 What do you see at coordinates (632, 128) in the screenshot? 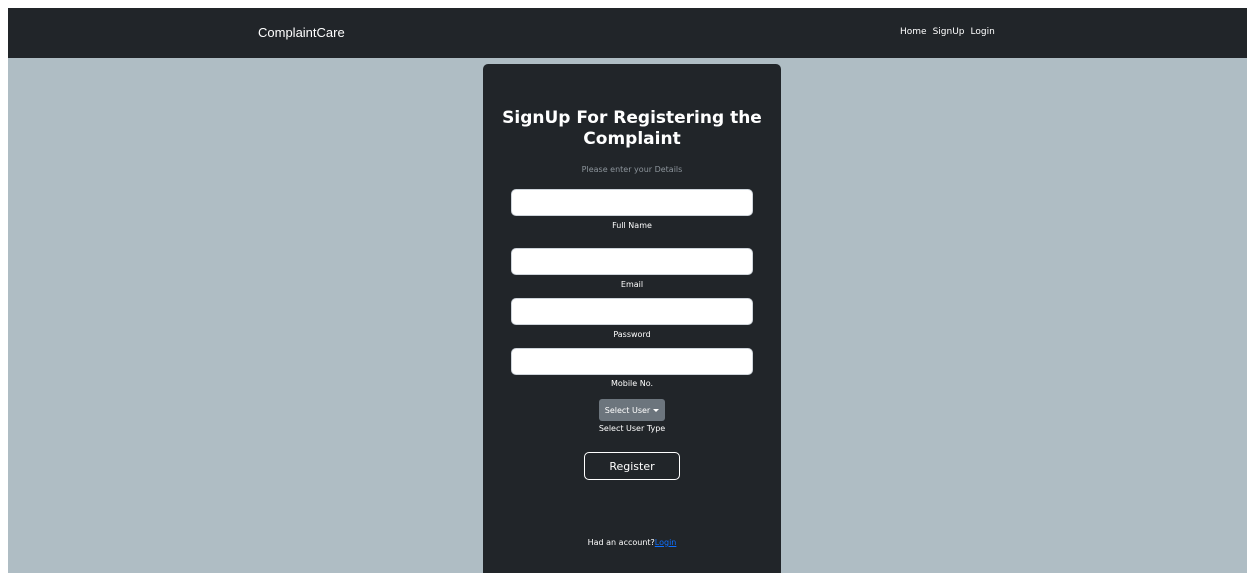
I see `page-title: SignUp For Registering the Complaint` at bounding box center [632, 128].